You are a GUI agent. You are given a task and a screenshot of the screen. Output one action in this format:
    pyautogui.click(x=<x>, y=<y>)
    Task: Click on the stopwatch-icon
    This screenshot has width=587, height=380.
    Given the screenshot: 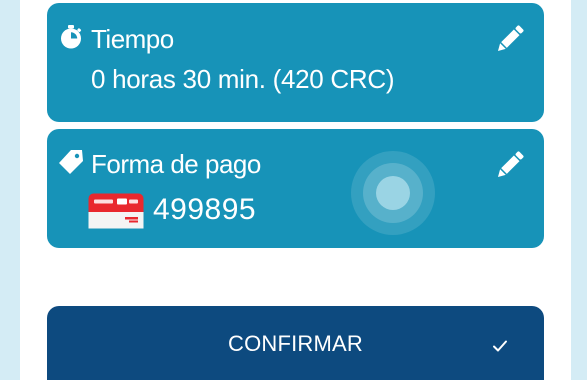 What is the action you would take?
    pyautogui.click(x=71, y=39)
    